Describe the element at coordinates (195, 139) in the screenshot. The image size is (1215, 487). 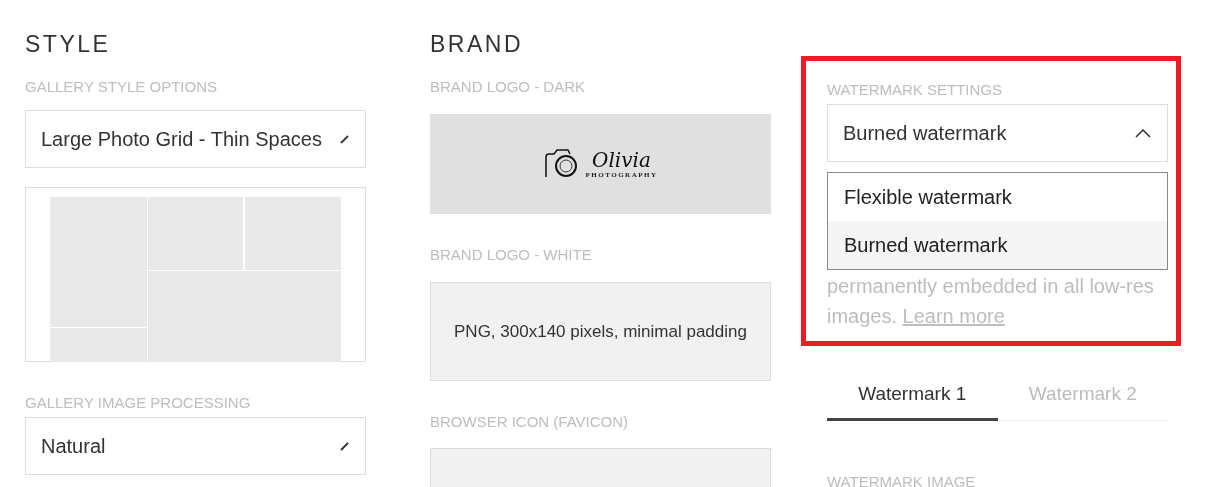
I see `gallery-style-select: Large Photo Grid - Thin Spaces` at that location.